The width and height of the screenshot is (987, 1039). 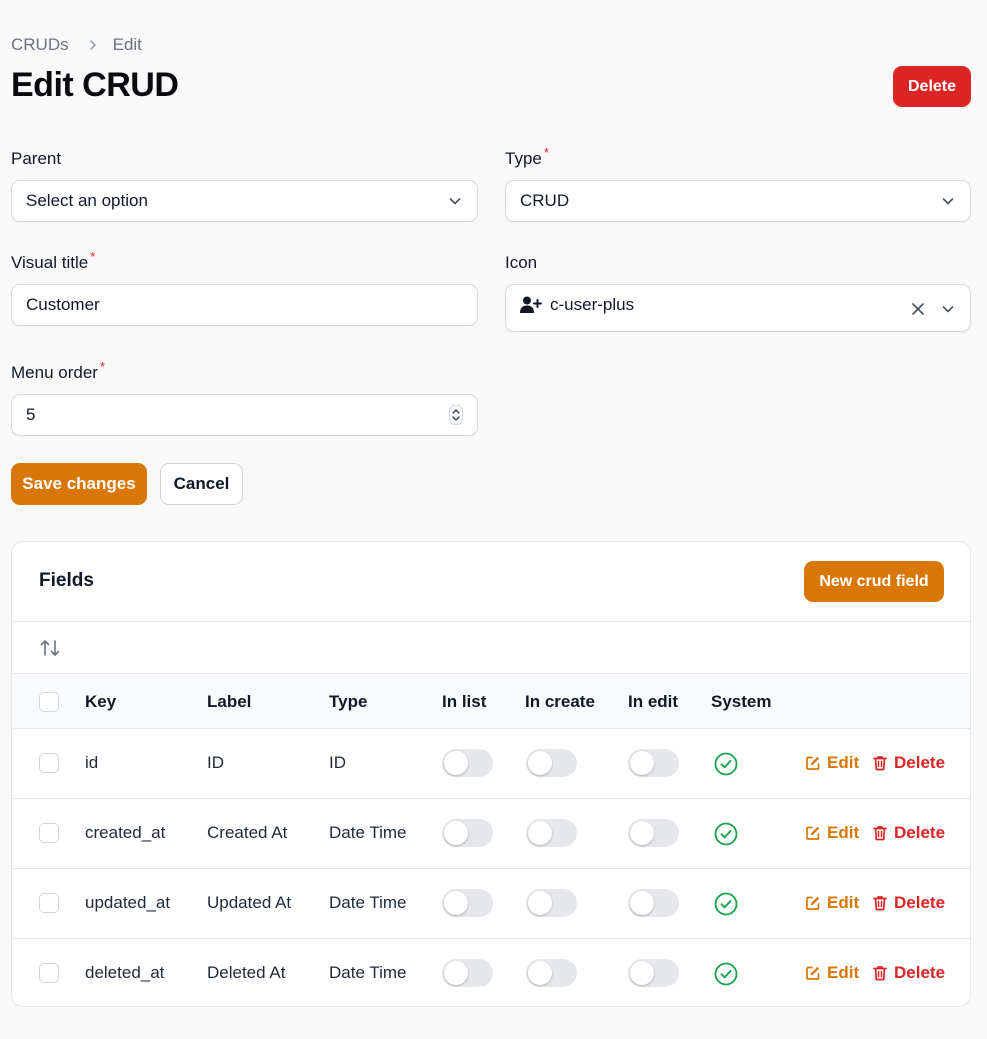 I want to click on menu-order-value: 5, so click(x=31, y=414).